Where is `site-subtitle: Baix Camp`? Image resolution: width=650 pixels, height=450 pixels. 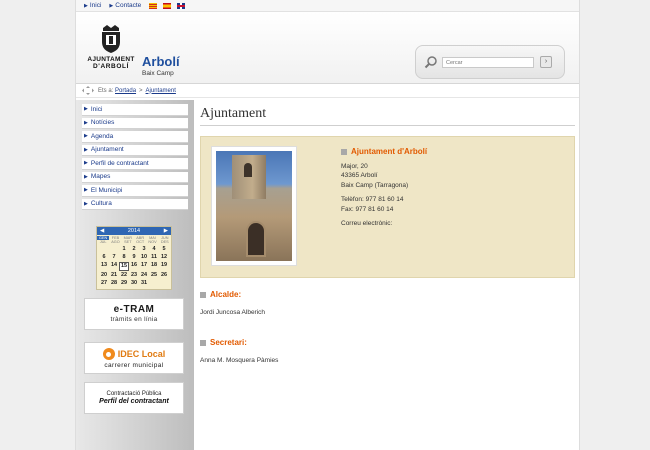
site-subtitle: Baix Camp is located at coordinates (158, 73).